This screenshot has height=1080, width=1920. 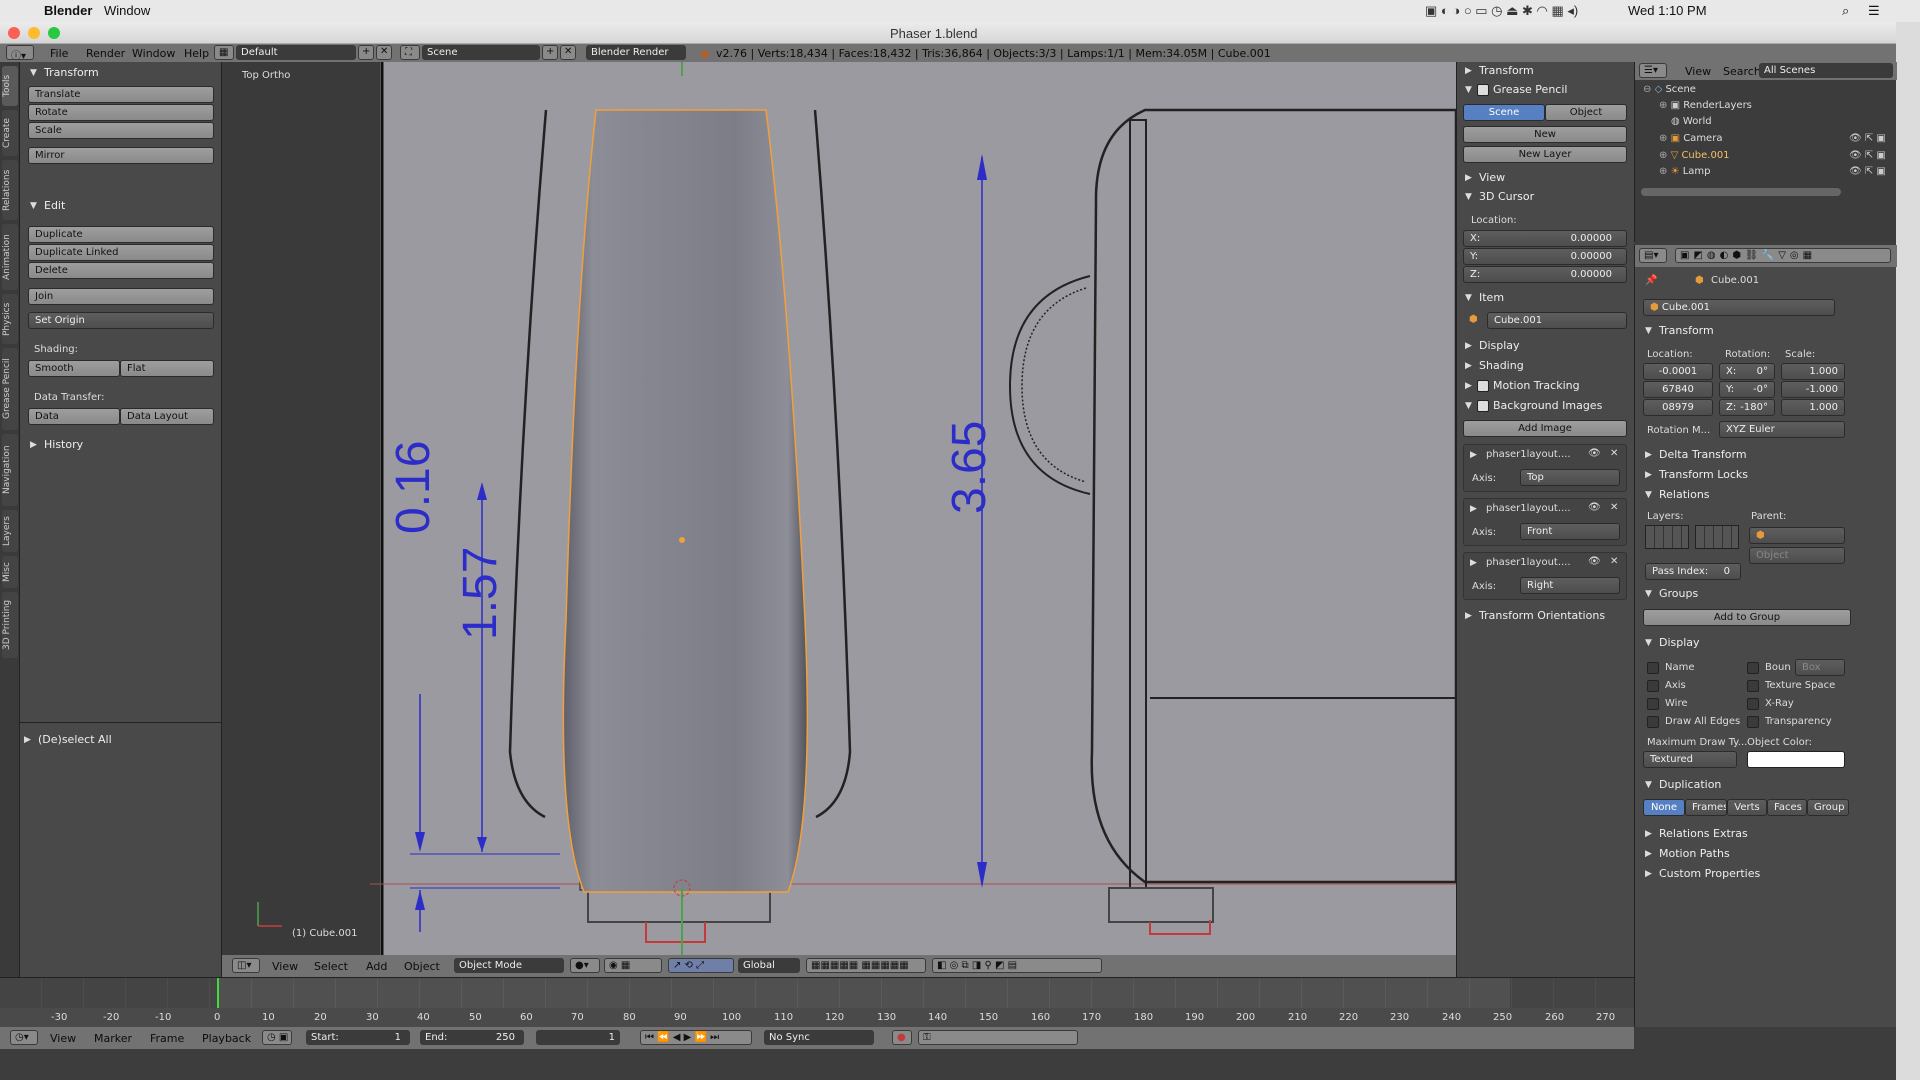 I want to click on custom-properties-title: Custom Properties, so click(x=1709, y=873).